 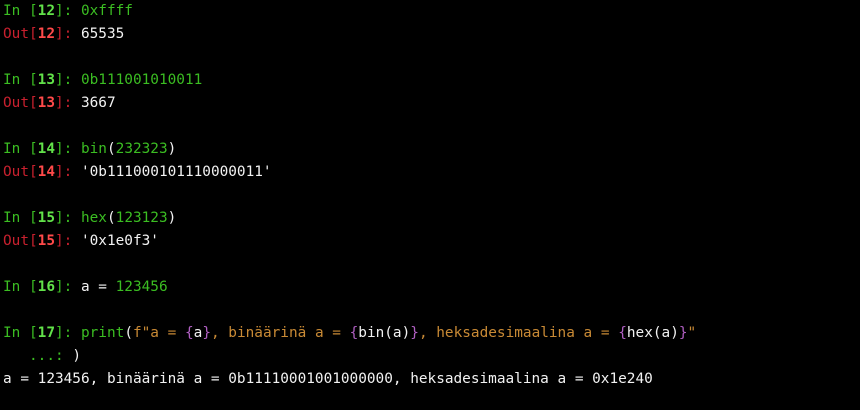 What do you see at coordinates (46, 287) in the screenshot?
I see `in-prompt-number: 16` at bounding box center [46, 287].